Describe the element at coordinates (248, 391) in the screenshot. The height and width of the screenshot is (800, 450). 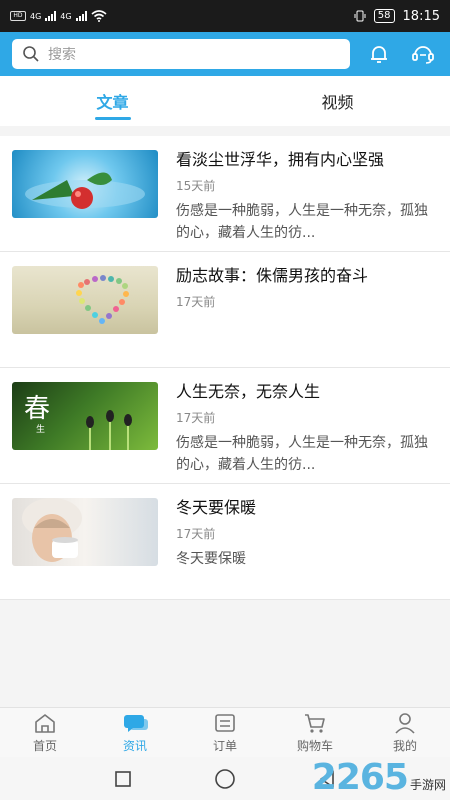
I see `article-title: 人生无奈，无奈人生` at that location.